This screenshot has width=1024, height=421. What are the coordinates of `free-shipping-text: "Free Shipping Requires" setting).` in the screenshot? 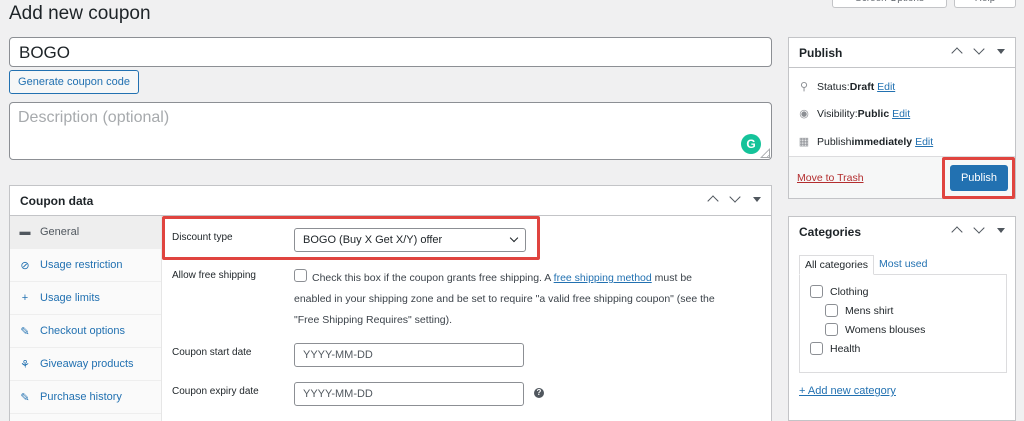 It's located at (373, 320).